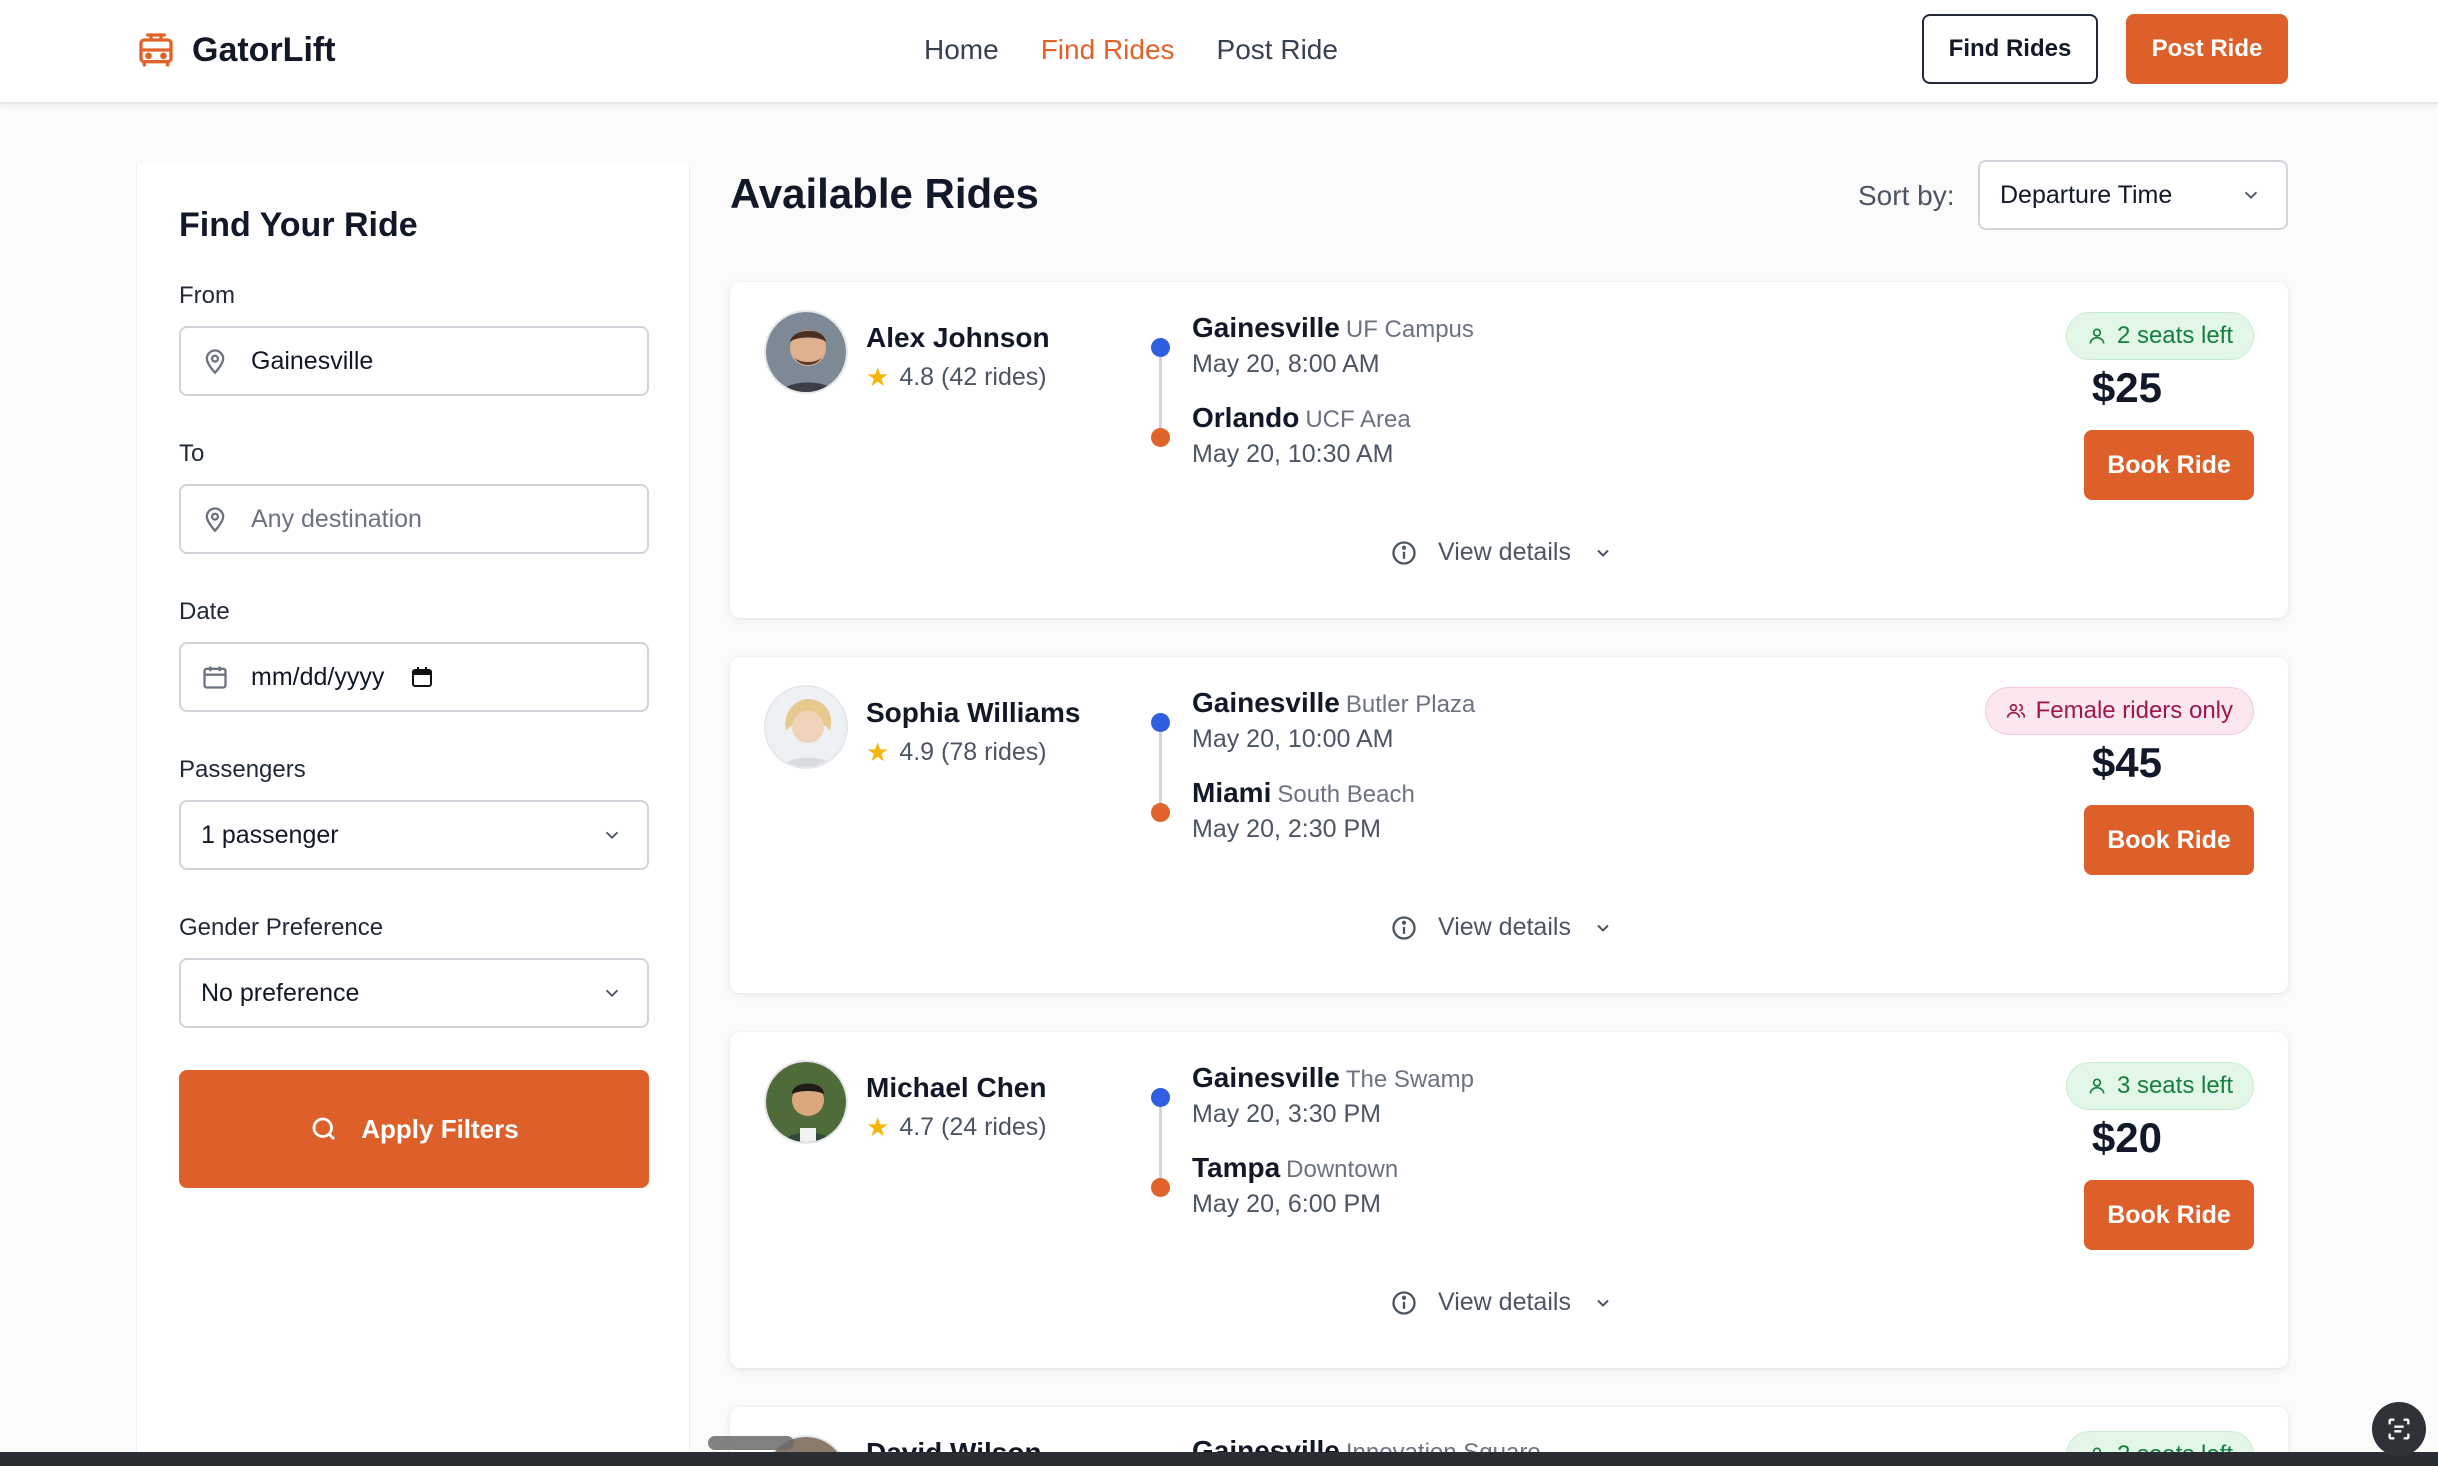 This screenshot has width=2438, height=1466. What do you see at coordinates (414, 993) in the screenshot?
I see `gender-select: No preference` at bounding box center [414, 993].